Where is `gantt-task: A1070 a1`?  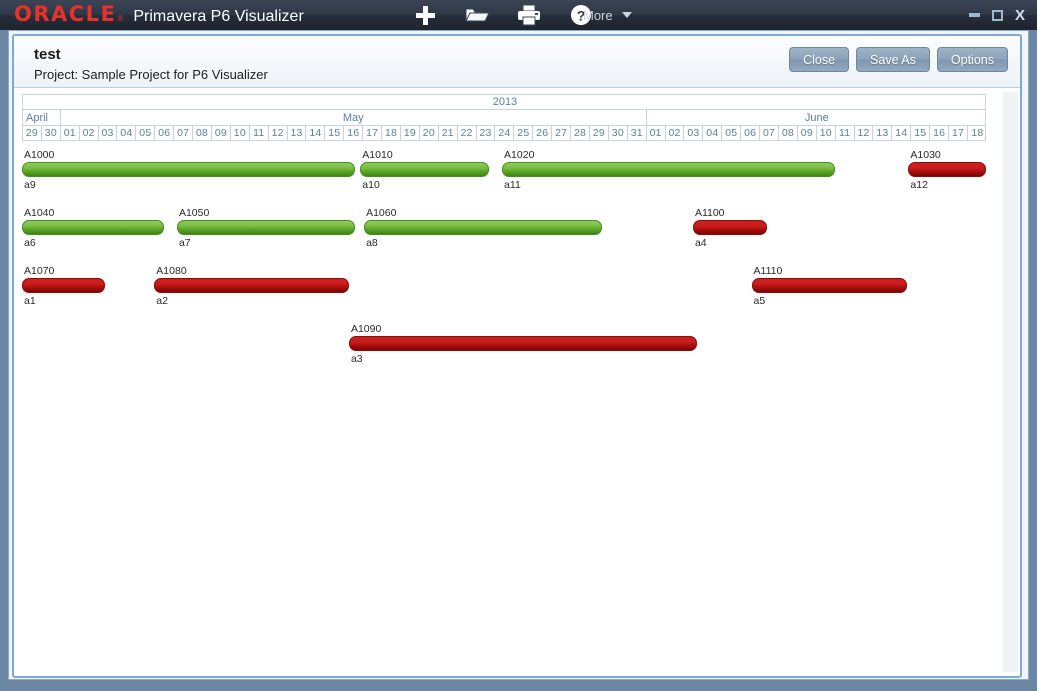 gantt-task: A1070 a1 is located at coordinates (64, 294).